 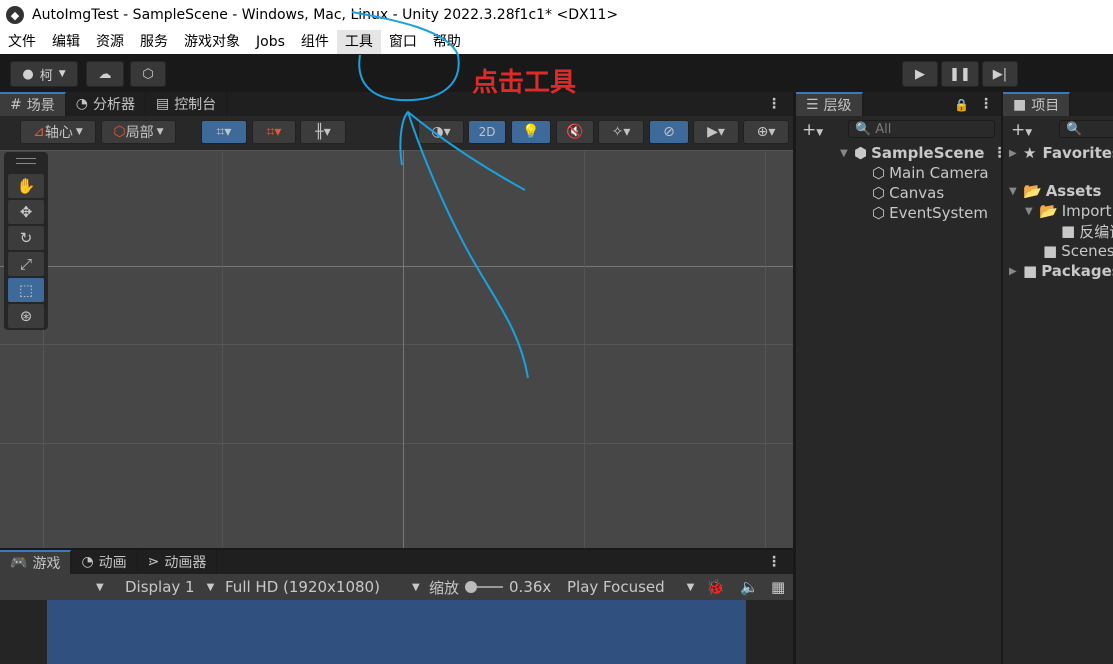 I want to click on annotation-text: 点击工具, so click(x=524, y=82).